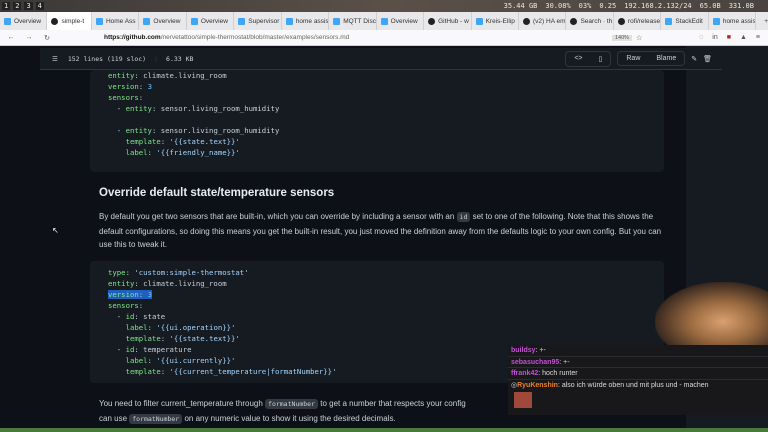 The image size is (768, 432). What do you see at coordinates (264, 21) in the screenshot?
I see `tab-label: Supervisor` at bounding box center [264, 21].